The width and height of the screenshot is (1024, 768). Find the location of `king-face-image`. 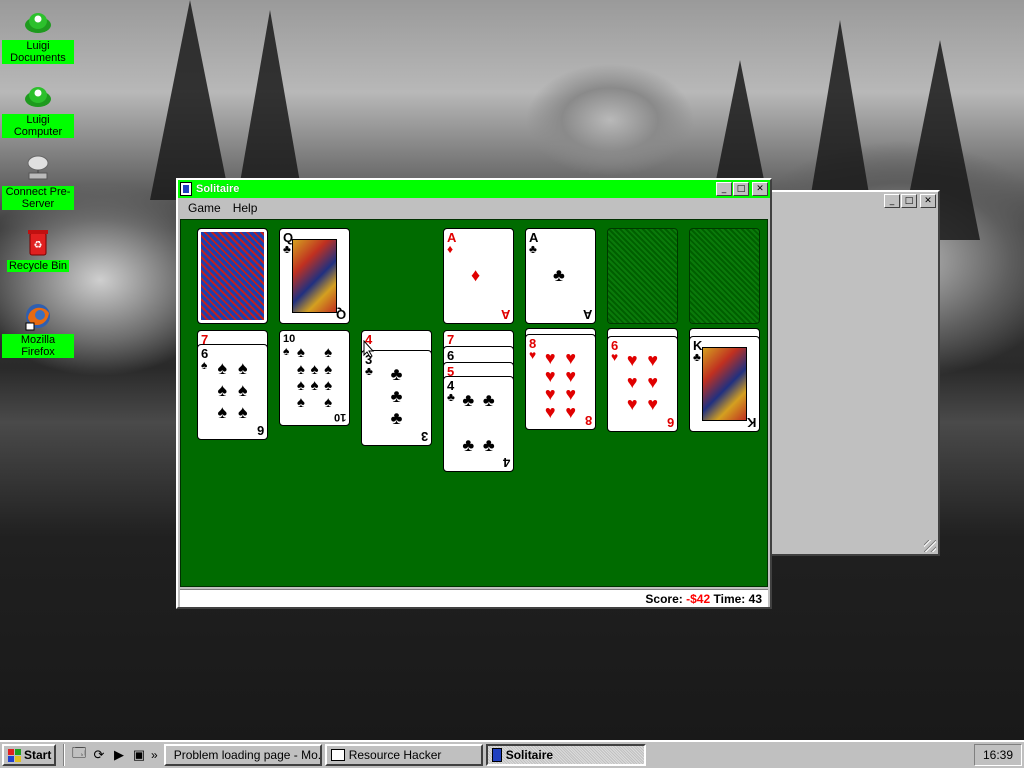

king-face-image is located at coordinates (724, 384).